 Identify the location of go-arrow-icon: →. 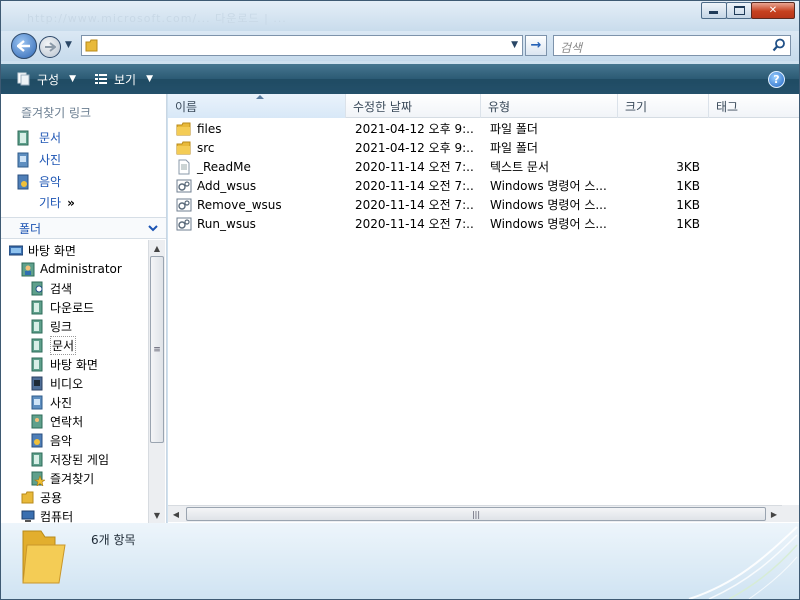
(536, 45).